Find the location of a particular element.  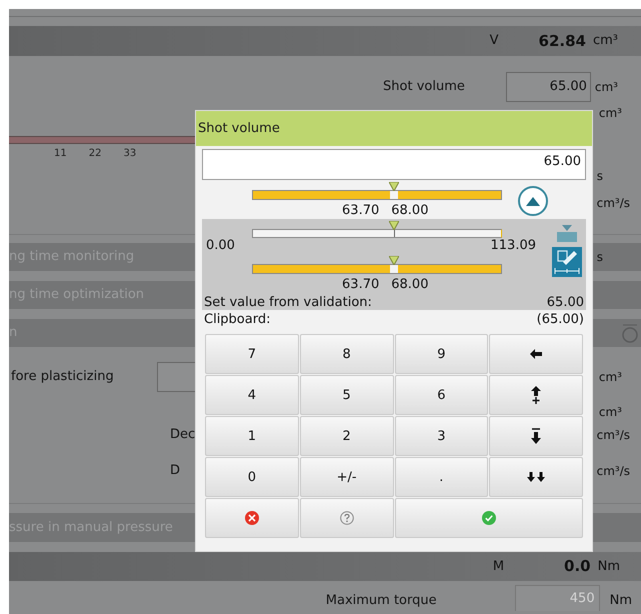

dialog-title: Shot volume is located at coordinates (394, 128).